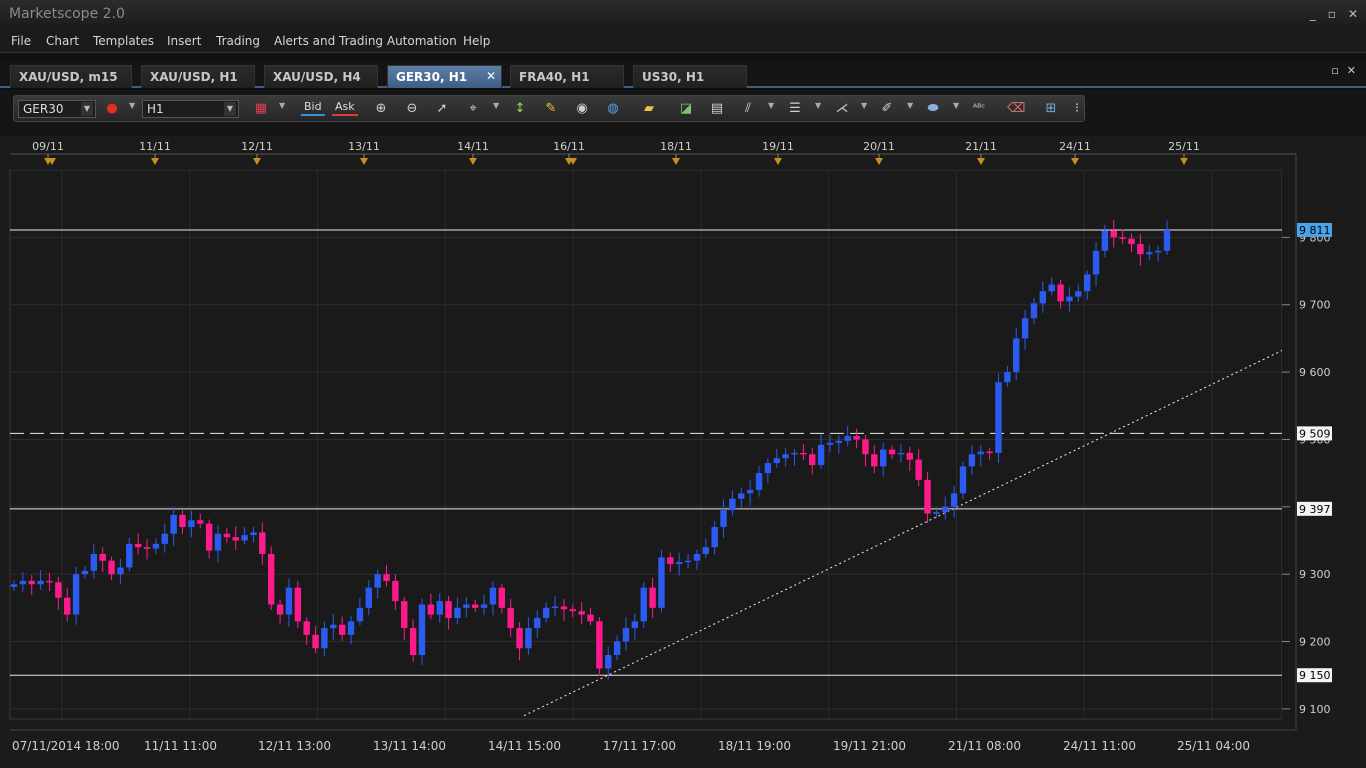 The image size is (1366, 768). Describe the element at coordinates (261, 109) in the screenshot. I see `candle-type-icon: ▦` at that location.